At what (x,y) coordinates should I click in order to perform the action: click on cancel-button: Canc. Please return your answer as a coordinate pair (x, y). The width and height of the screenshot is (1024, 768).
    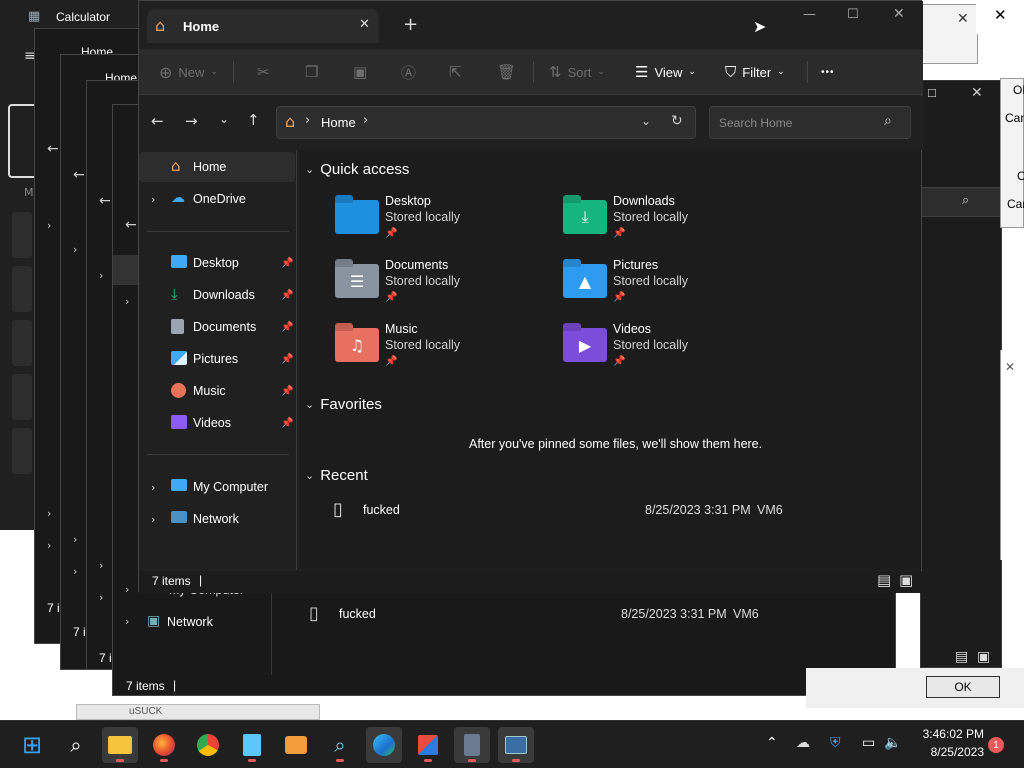
    Looking at the image, I should click on (1014, 118).